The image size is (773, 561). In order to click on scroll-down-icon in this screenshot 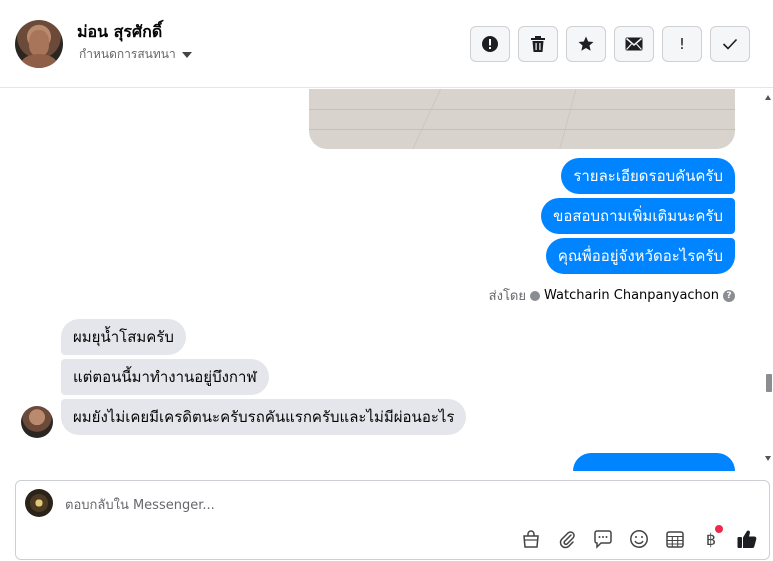, I will do `click(768, 458)`.